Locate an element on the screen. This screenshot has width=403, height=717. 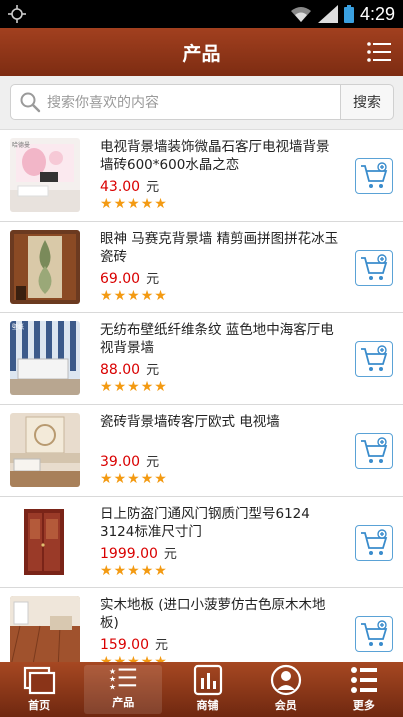
product-price: 1999.00 is located at coordinates (129, 553).